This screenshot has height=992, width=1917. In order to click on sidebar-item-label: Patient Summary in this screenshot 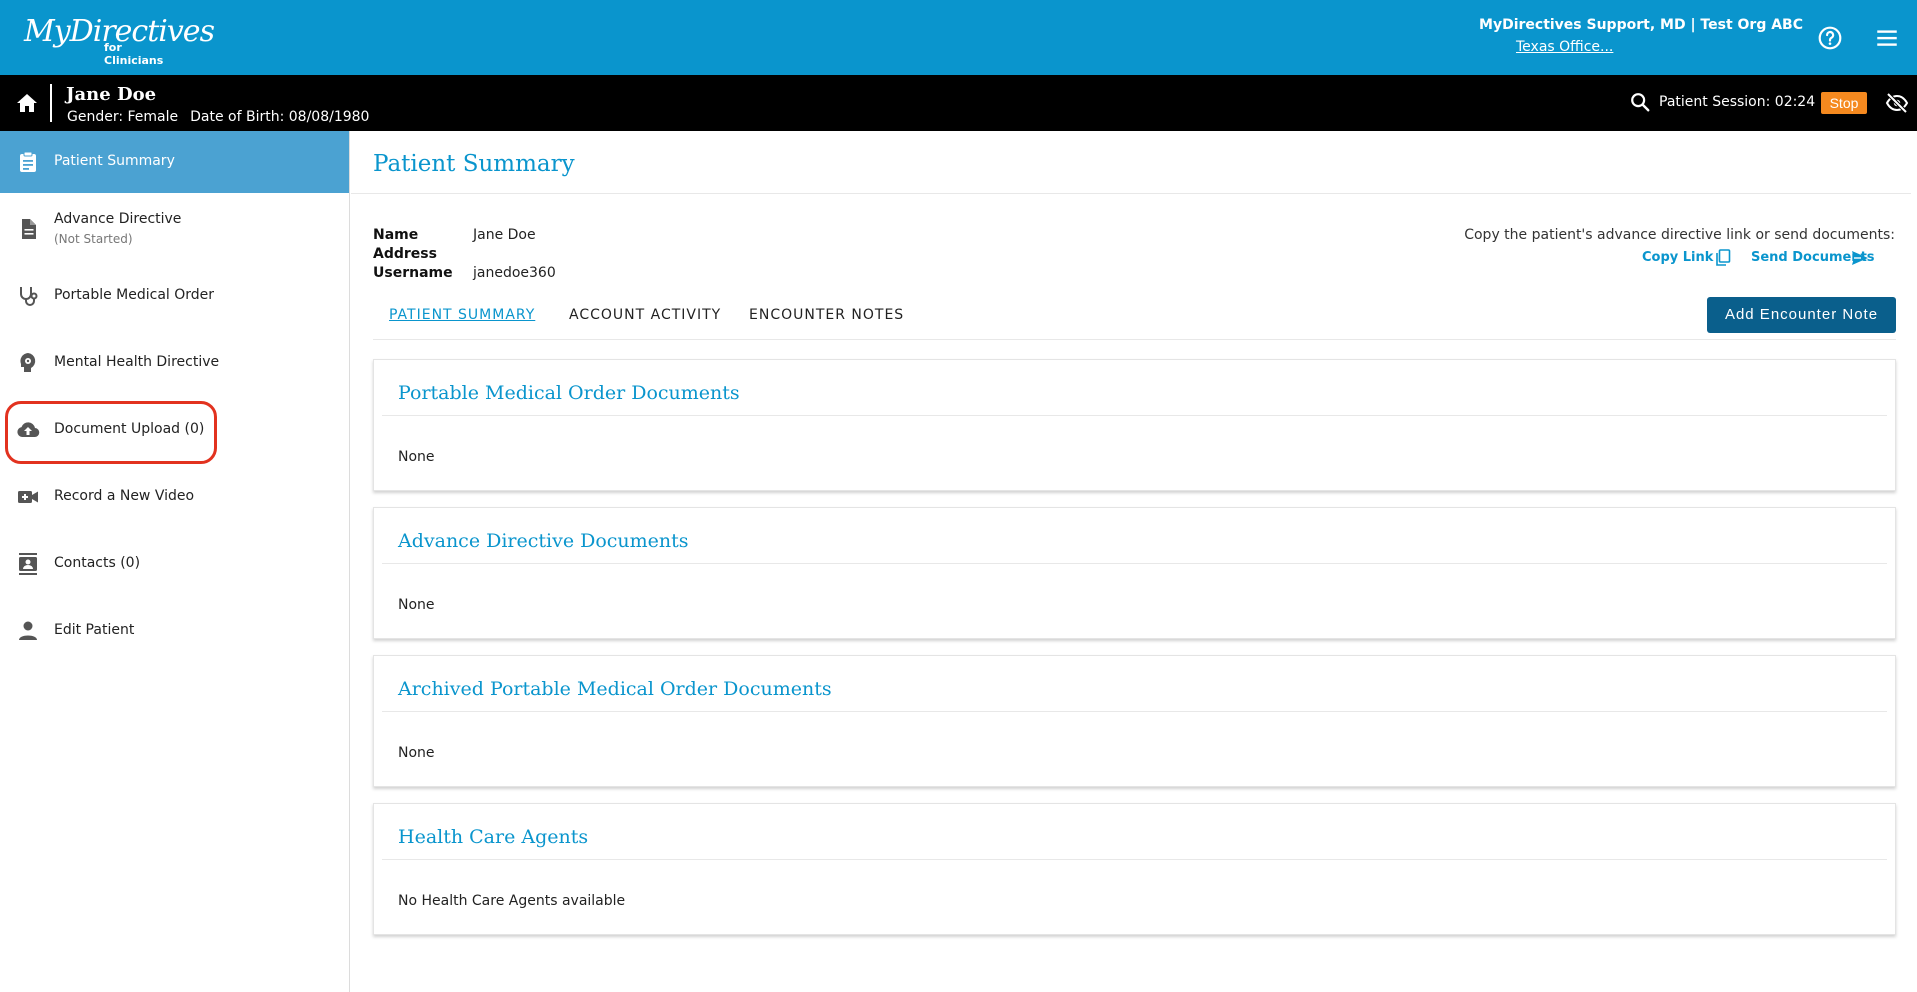, I will do `click(114, 161)`.